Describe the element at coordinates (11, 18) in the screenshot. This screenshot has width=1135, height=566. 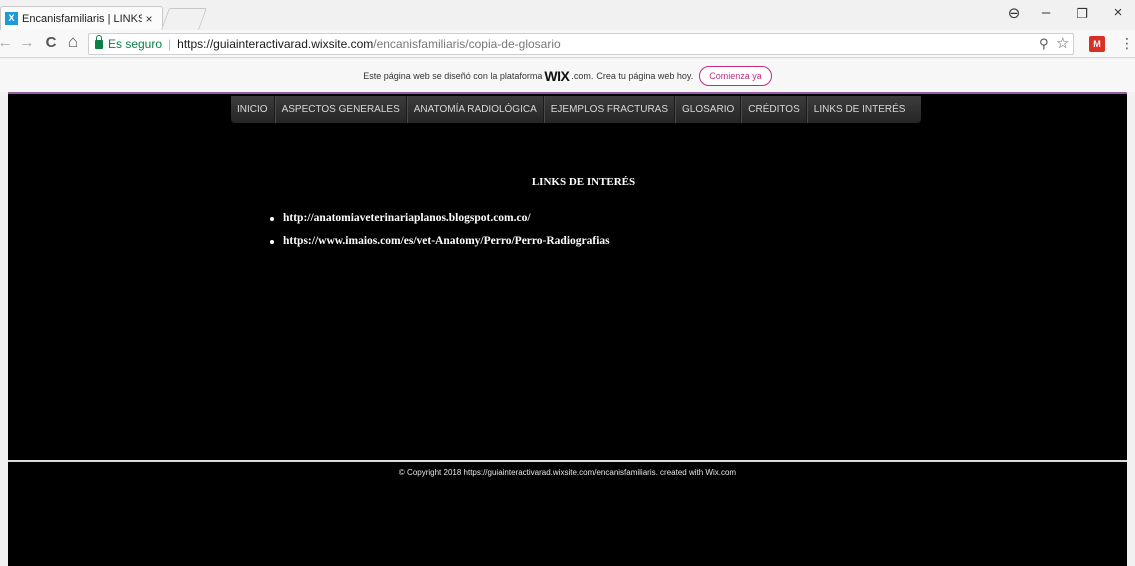
I see `wix-favicon-icon: X` at that location.